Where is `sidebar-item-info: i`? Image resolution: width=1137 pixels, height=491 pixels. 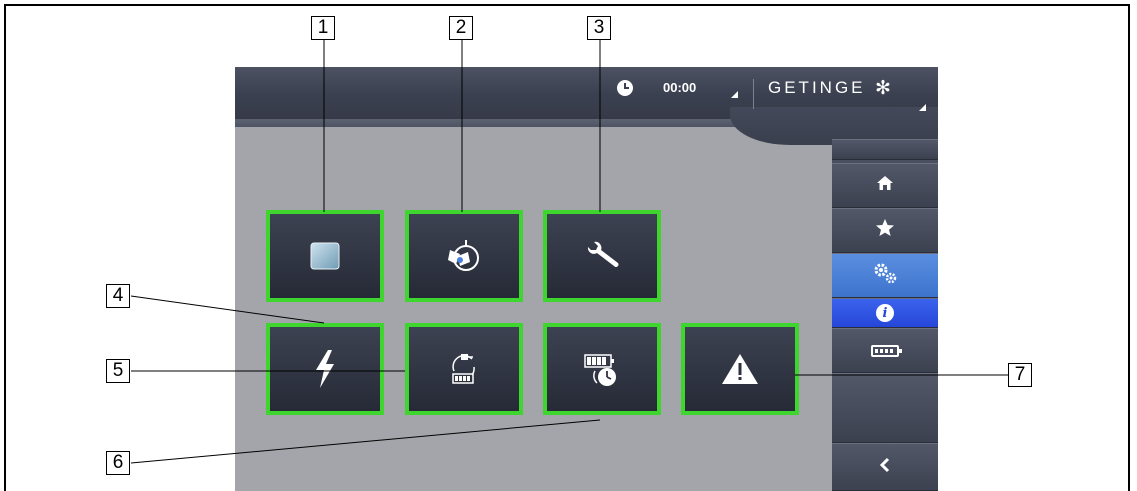 sidebar-item-info: i is located at coordinates (885, 313).